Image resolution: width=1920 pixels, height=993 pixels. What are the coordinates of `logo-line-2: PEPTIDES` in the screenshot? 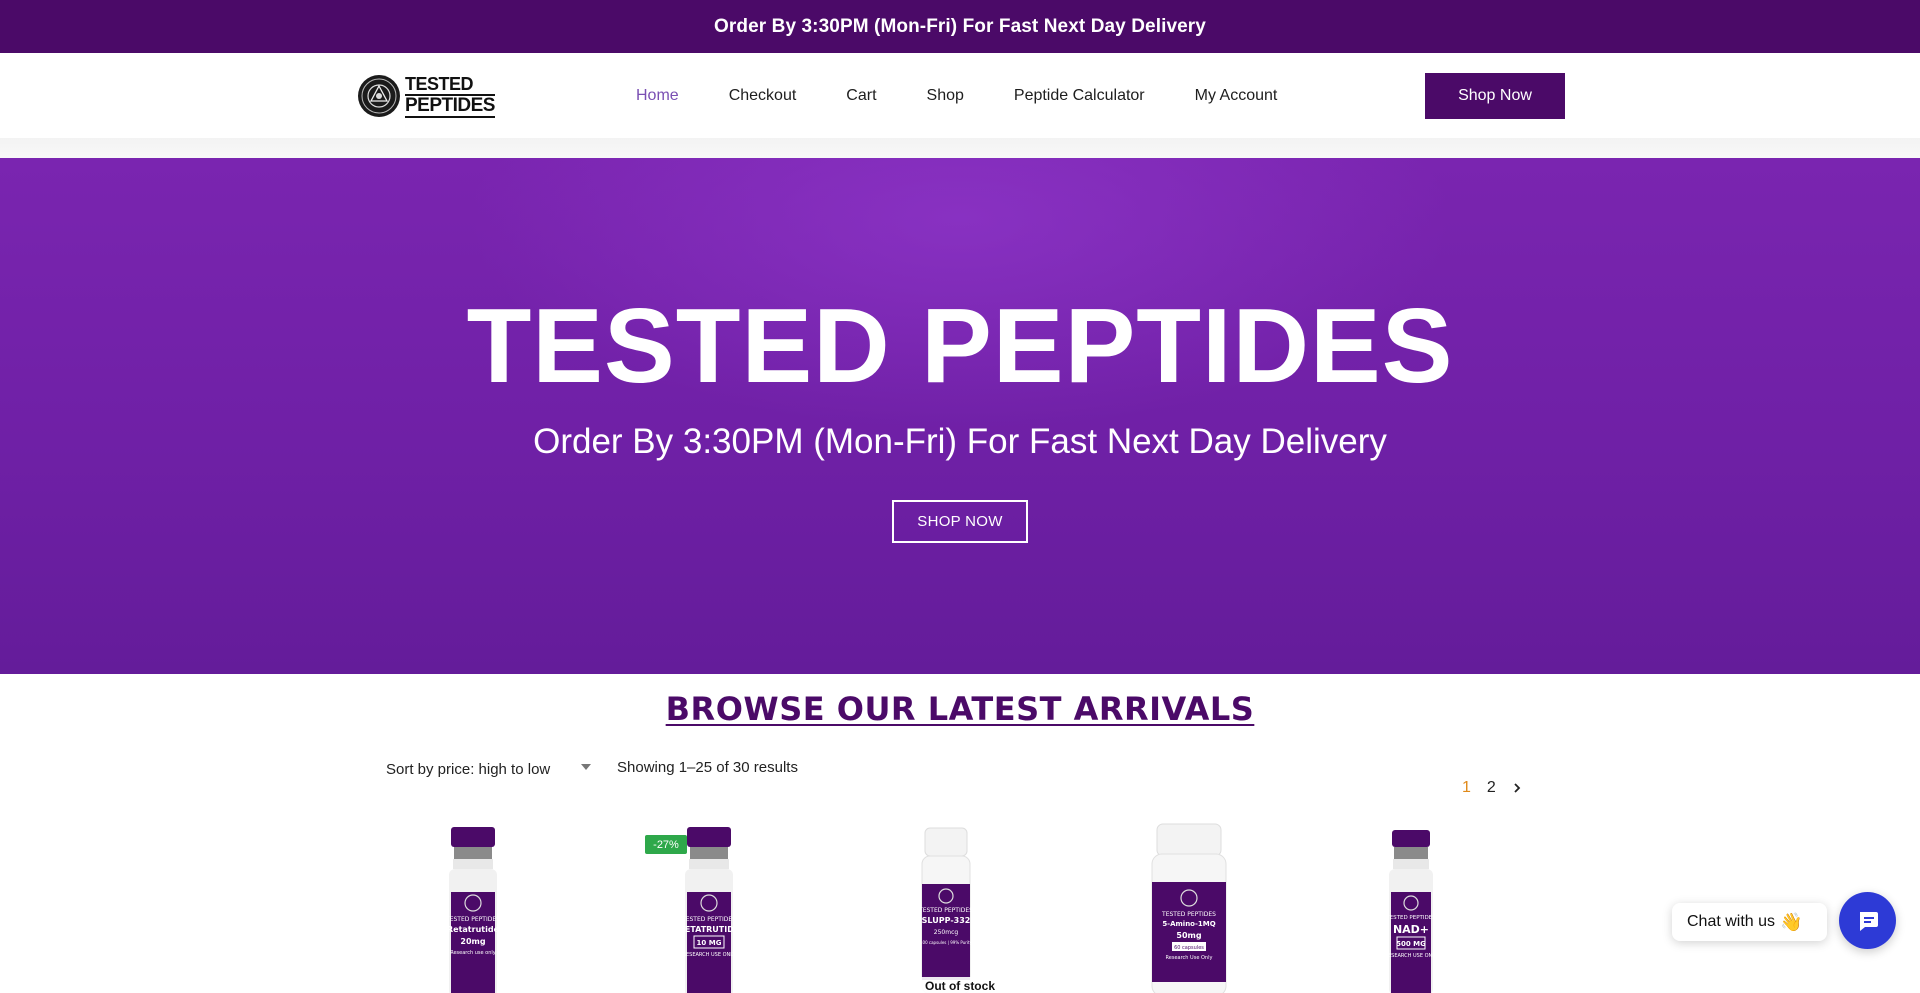 It's located at (450, 106).